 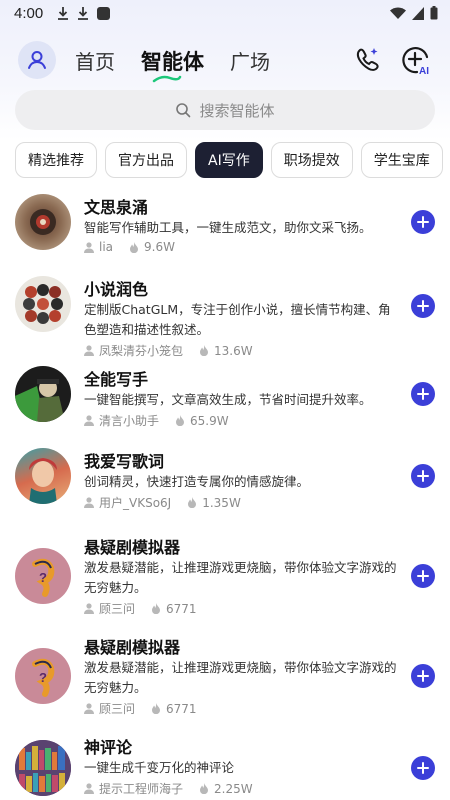 I want to click on agent-description: 创词精灵，快速打造专属你的情感旋律。, so click(x=197, y=481).